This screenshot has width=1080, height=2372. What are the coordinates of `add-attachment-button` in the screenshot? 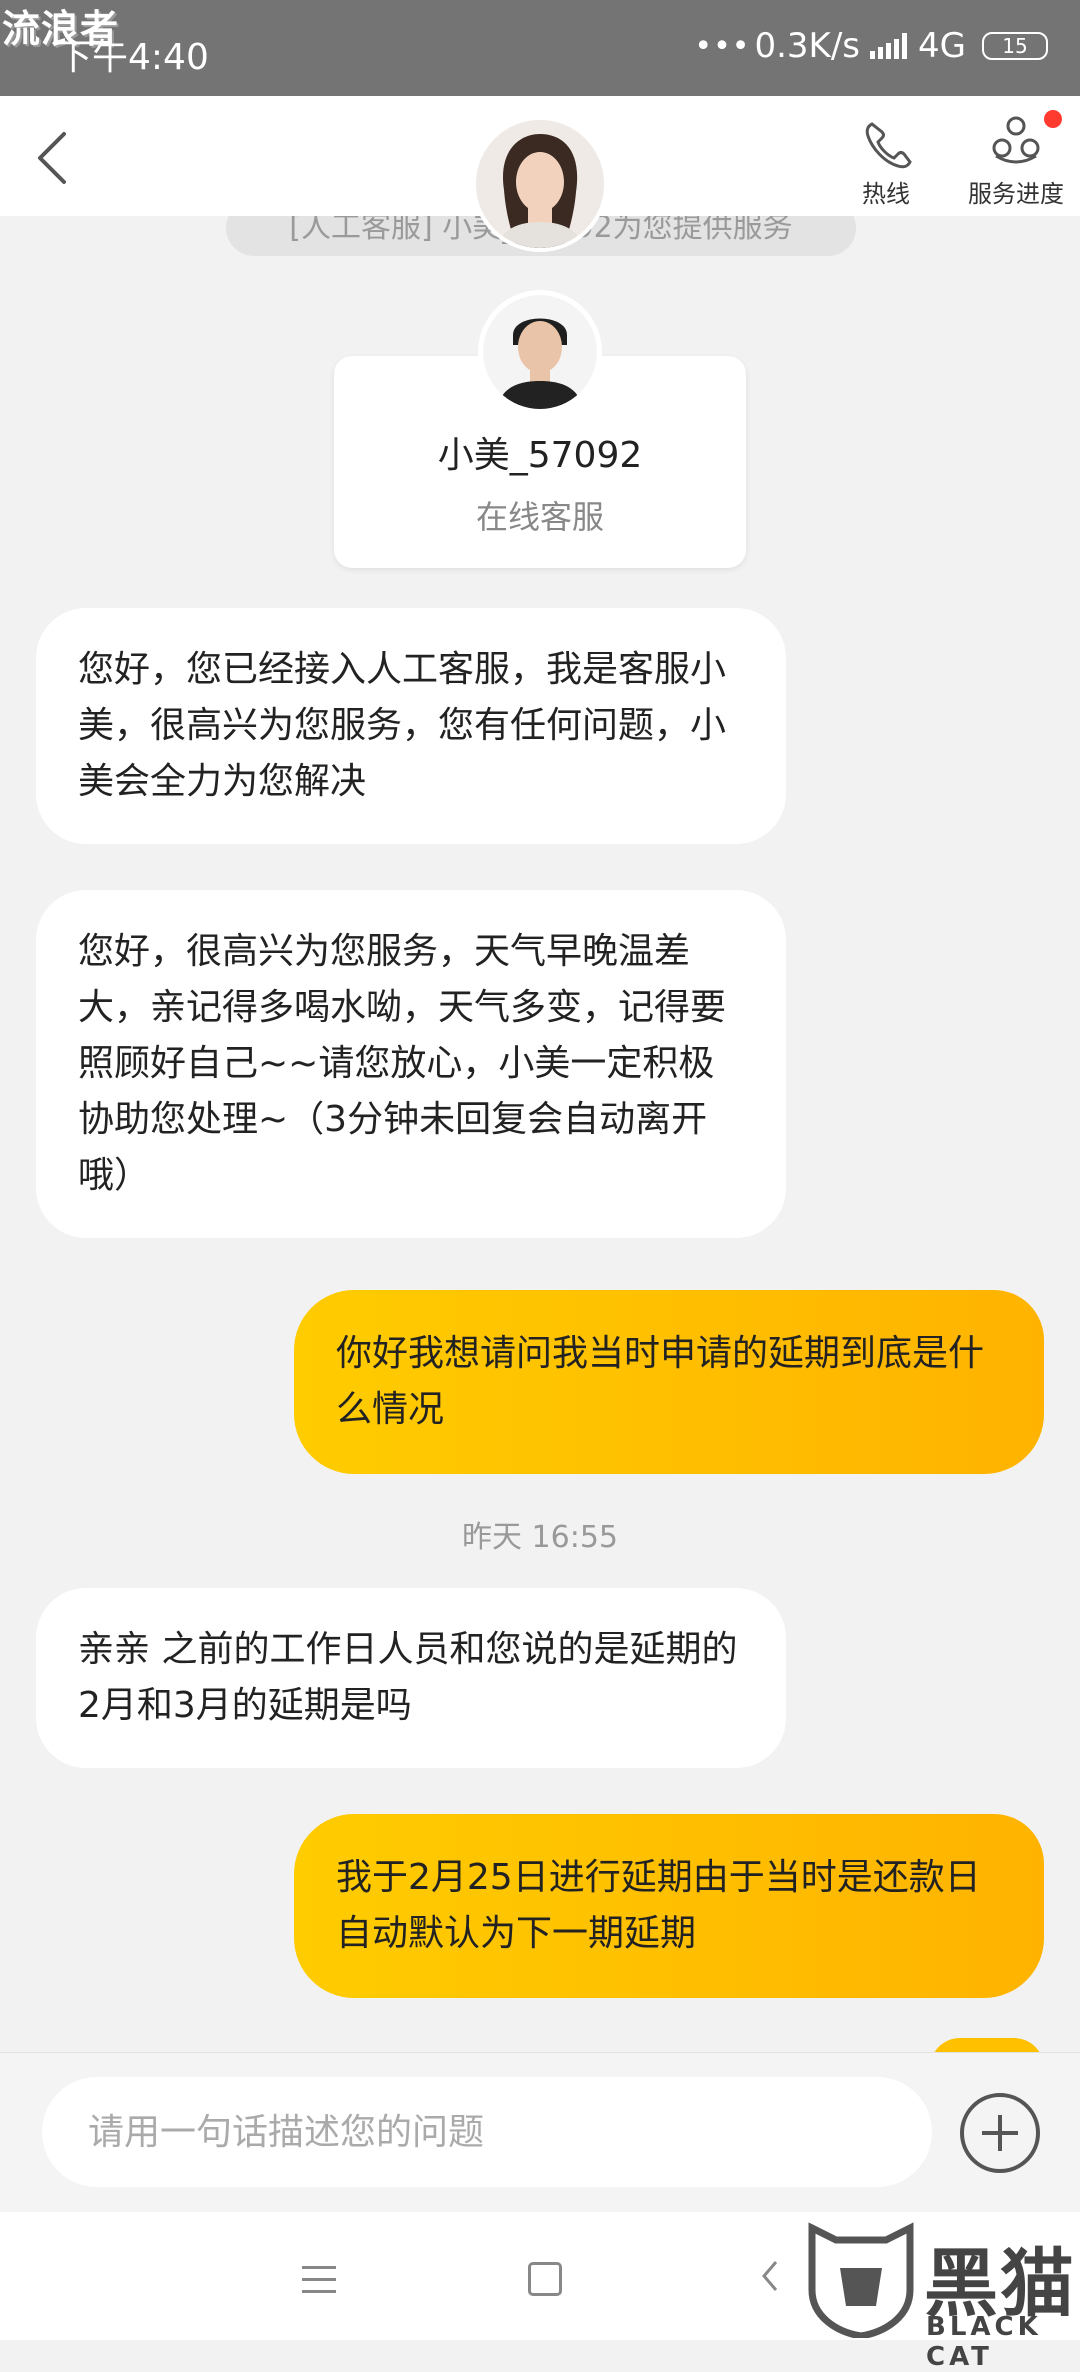 It's located at (1000, 2133).